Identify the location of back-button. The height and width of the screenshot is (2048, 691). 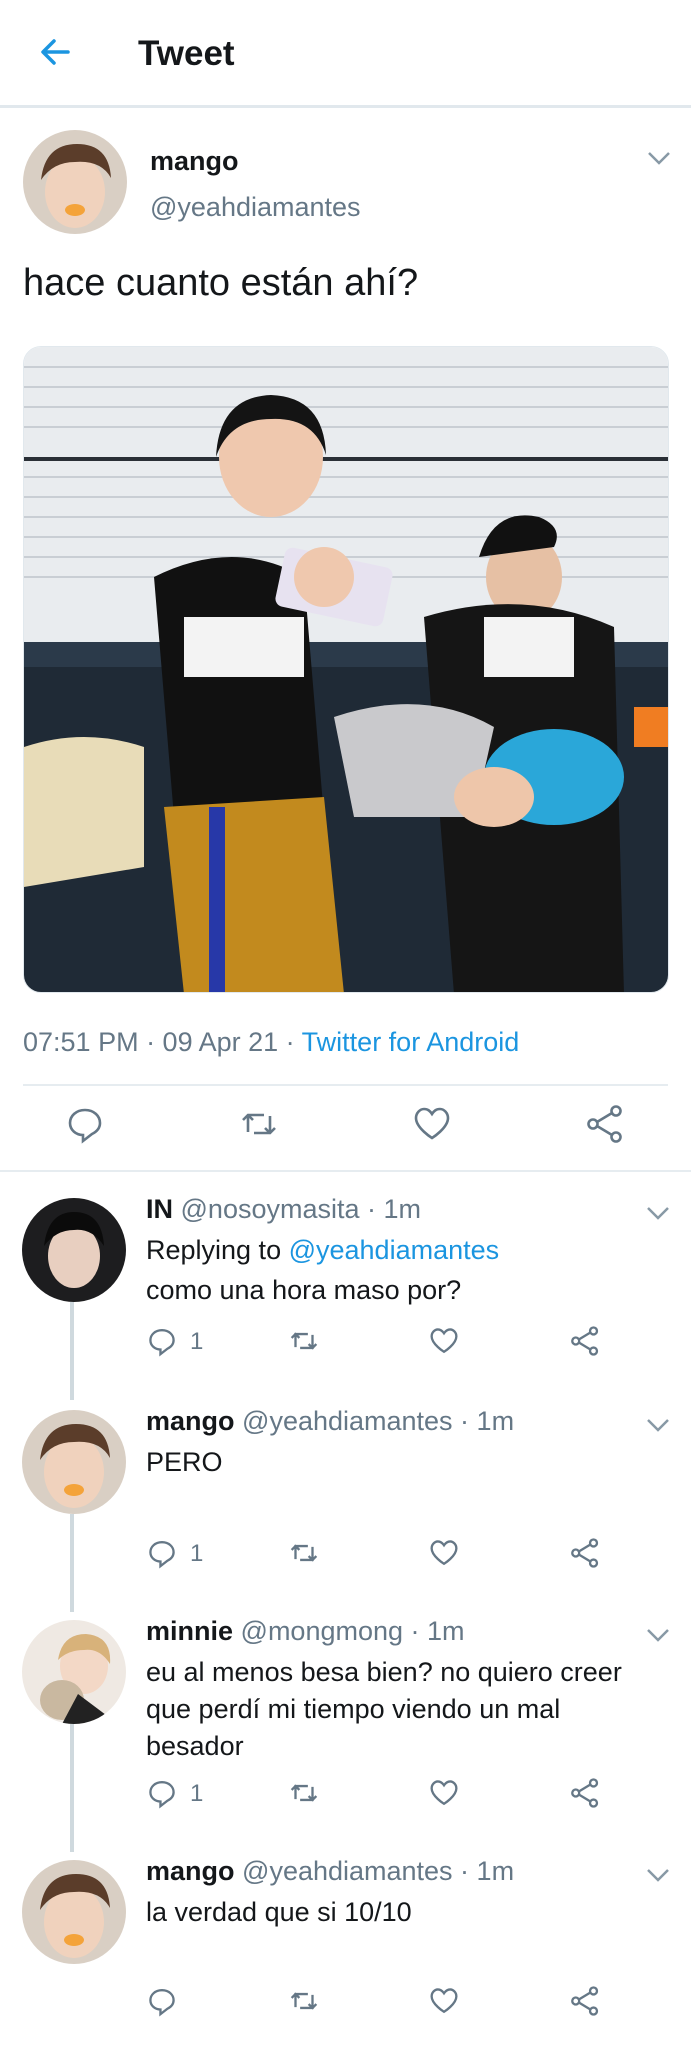
(56, 52).